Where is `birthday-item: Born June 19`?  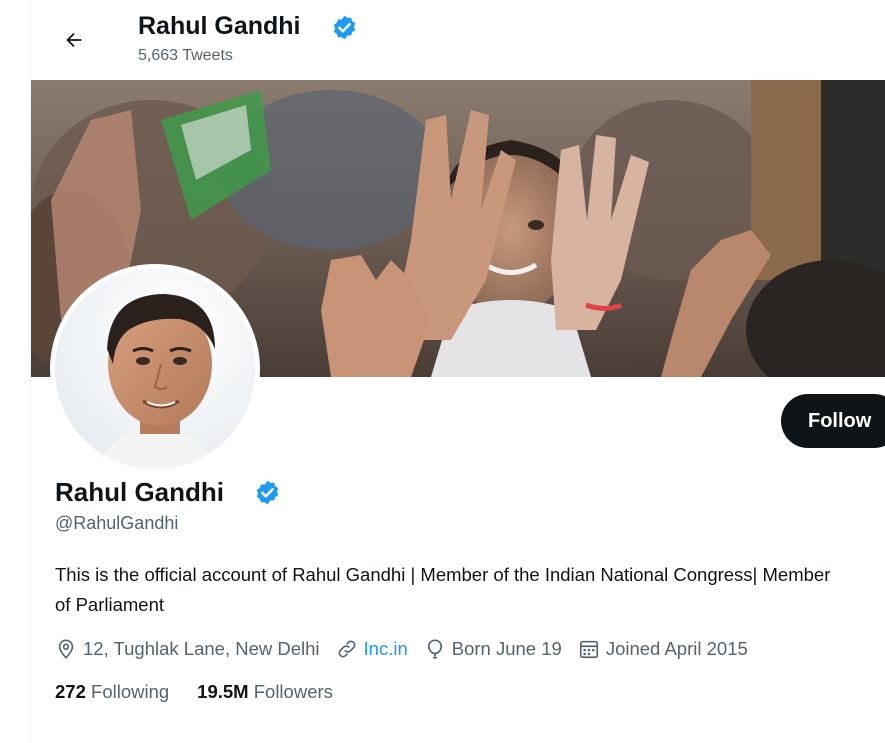 birthday-item: Born June 19 is located at coordinates (493, 649).